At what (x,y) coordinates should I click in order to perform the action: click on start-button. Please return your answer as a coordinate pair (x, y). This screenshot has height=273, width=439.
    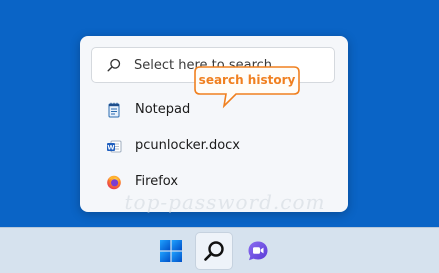
    Looking at the image, I should click on (171, 251).